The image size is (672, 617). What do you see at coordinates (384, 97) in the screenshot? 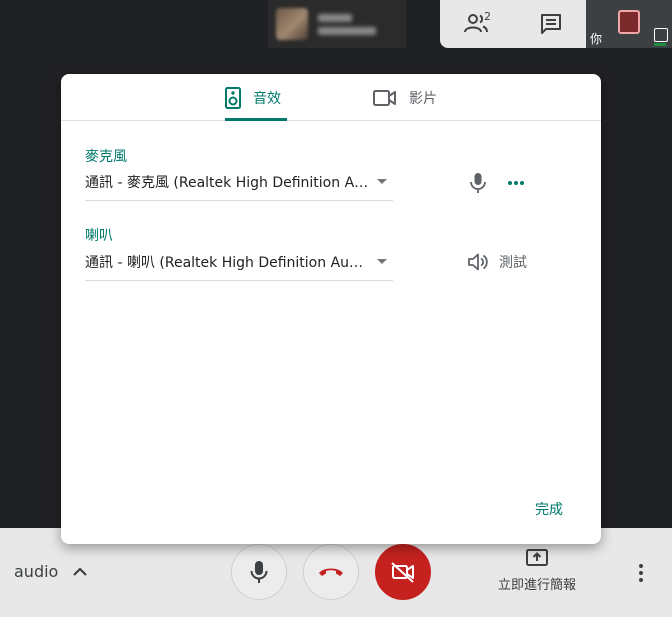
I see `video-camera-icon` at bounding box center [384, 97].